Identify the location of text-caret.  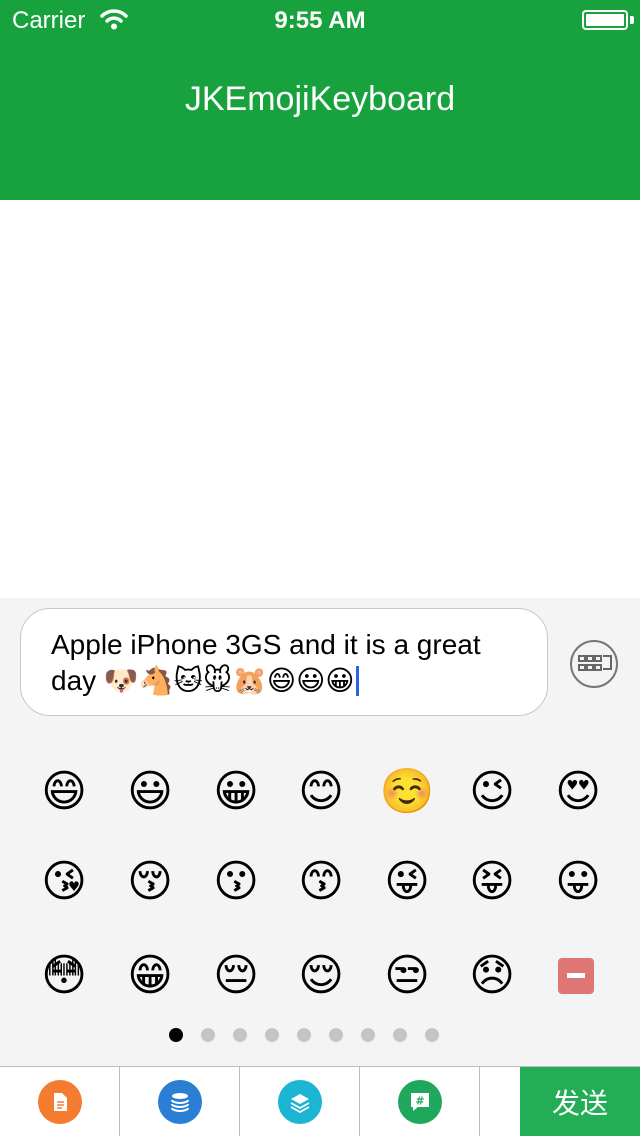
(358, 681).